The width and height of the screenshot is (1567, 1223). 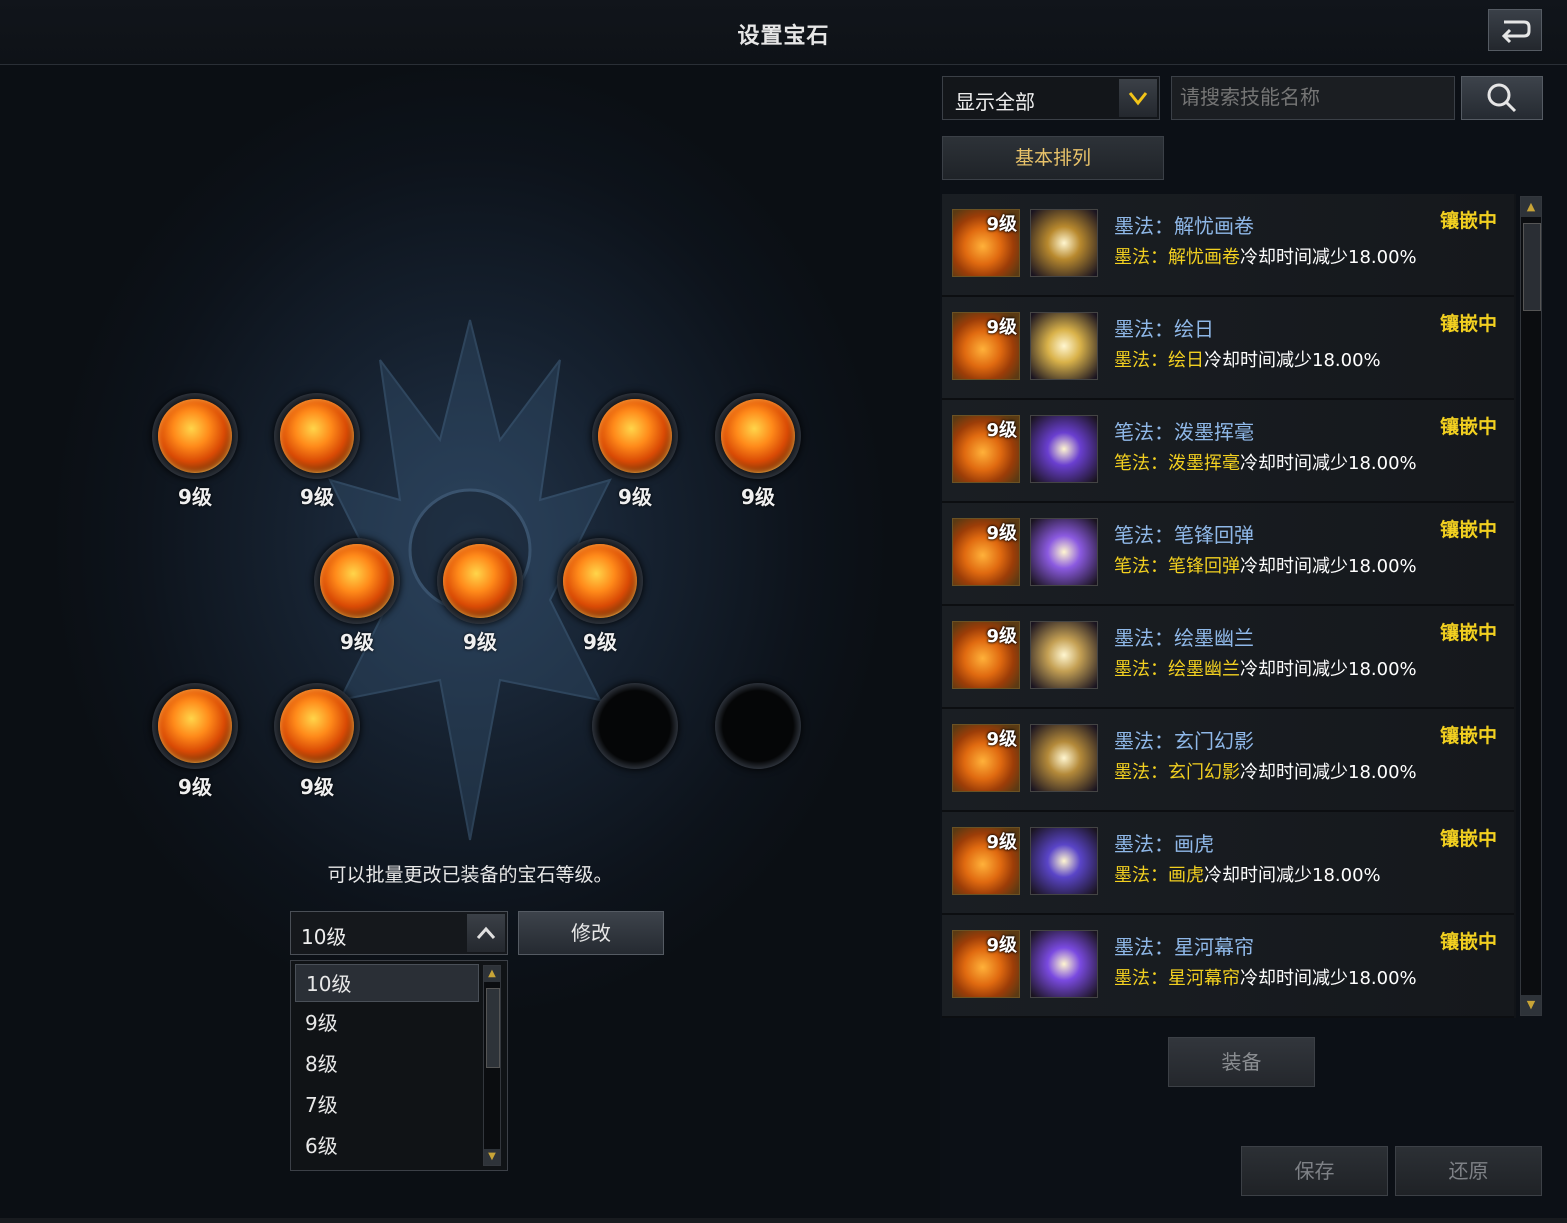 I want to click on skill-effect: 墨法：绘墨幽兰冷却时间减少18.00%, so click(x=1265, y=669).